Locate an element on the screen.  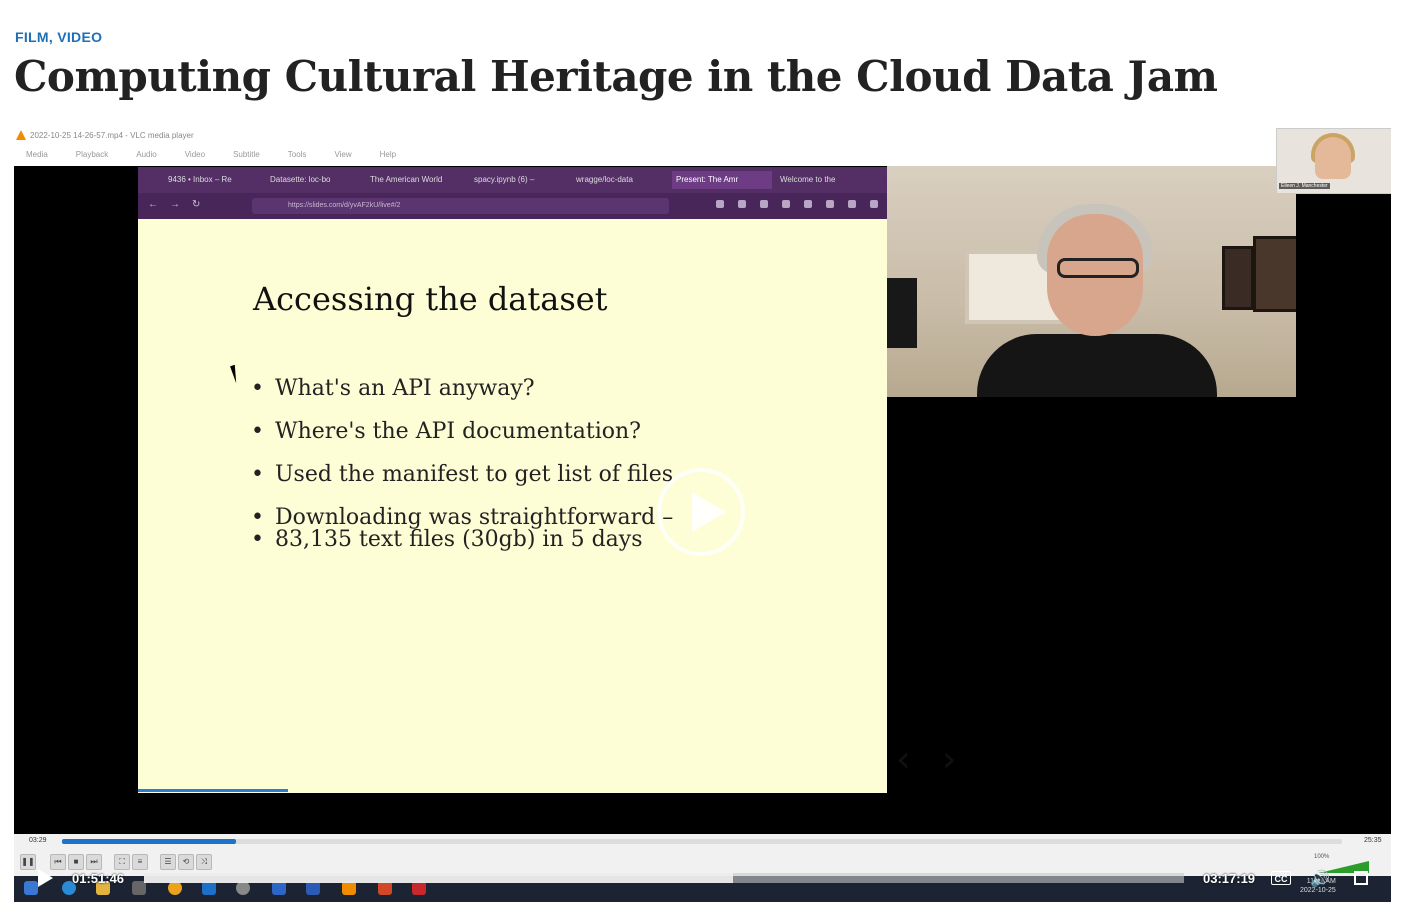
slide-next-icon: › is located at coordinates (949, 759).